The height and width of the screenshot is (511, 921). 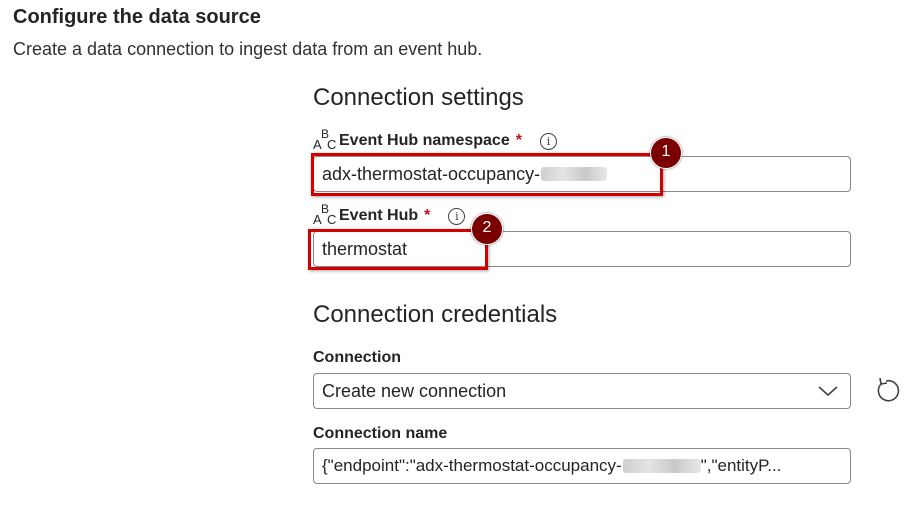 What do you see at coordinates (424, 140) in the screenshot?
I see `namespace-label: Event Hub namespace` at bounding box center [424, 140].